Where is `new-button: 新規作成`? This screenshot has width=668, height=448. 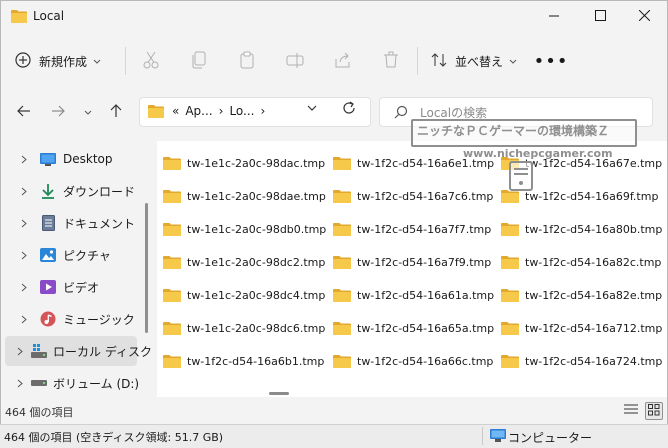 new-button: 新規作成 is located at coordinates (58, 61).